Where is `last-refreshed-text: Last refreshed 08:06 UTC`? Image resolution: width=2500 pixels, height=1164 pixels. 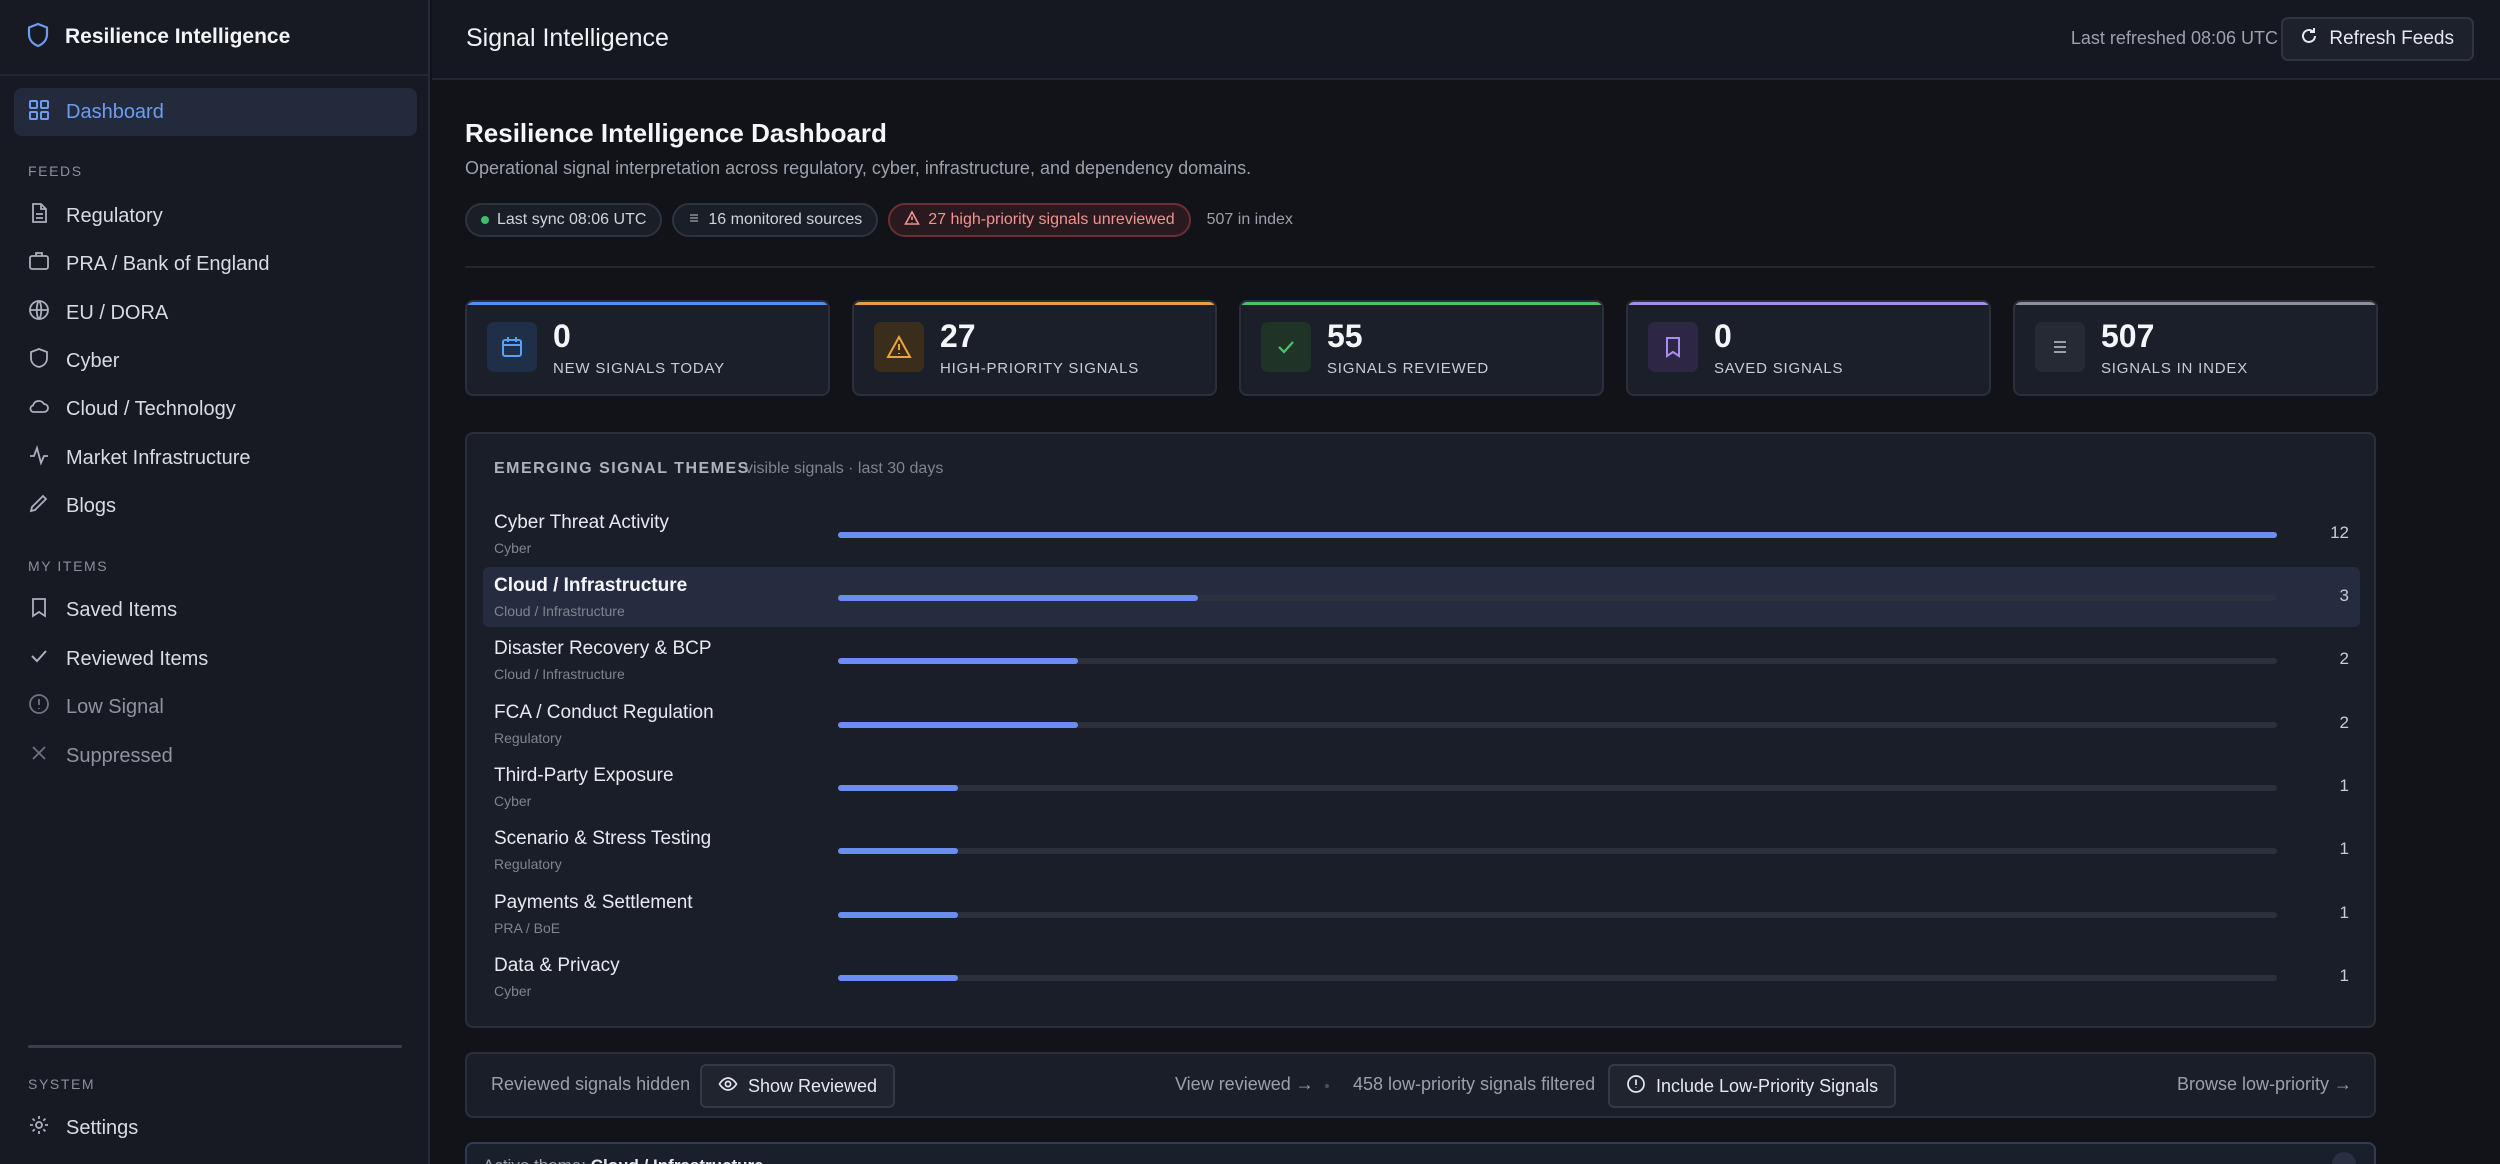 last-refreshed-text: Last refreshed 08:06 UTC is located at coordinates (2174, 38).